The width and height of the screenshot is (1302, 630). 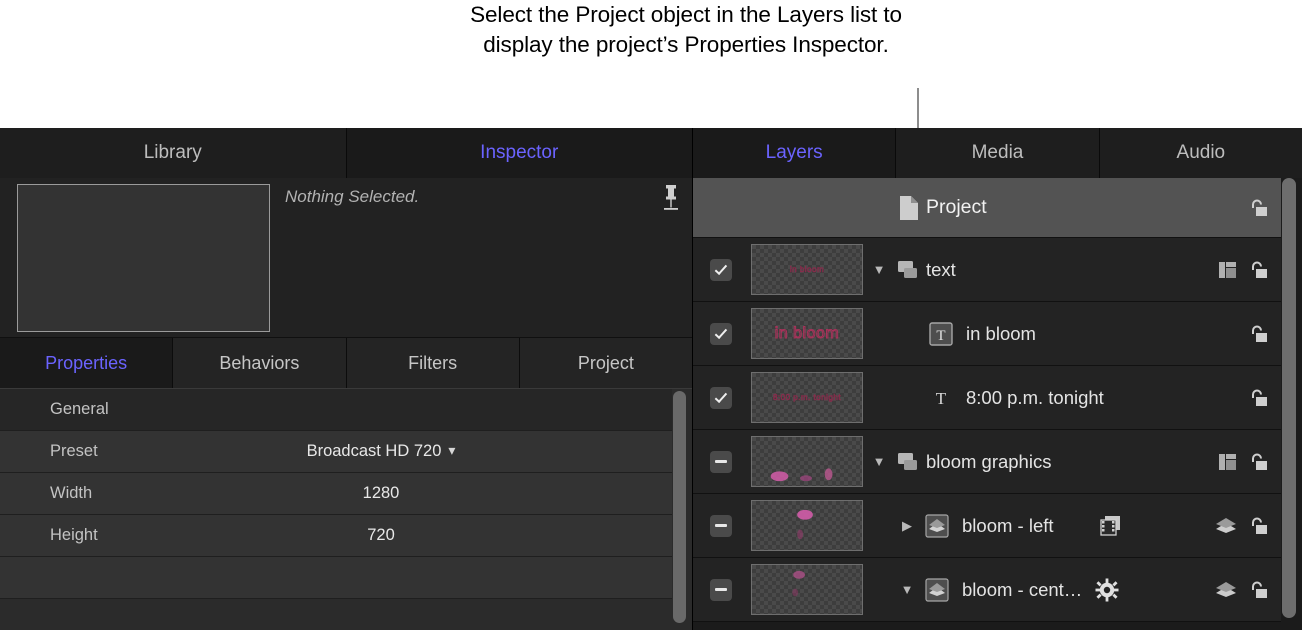 What do you see at coordinates (987, 208) in the screenshot?
I see `layer-row-project: Project` at bounding box center [987, 208].